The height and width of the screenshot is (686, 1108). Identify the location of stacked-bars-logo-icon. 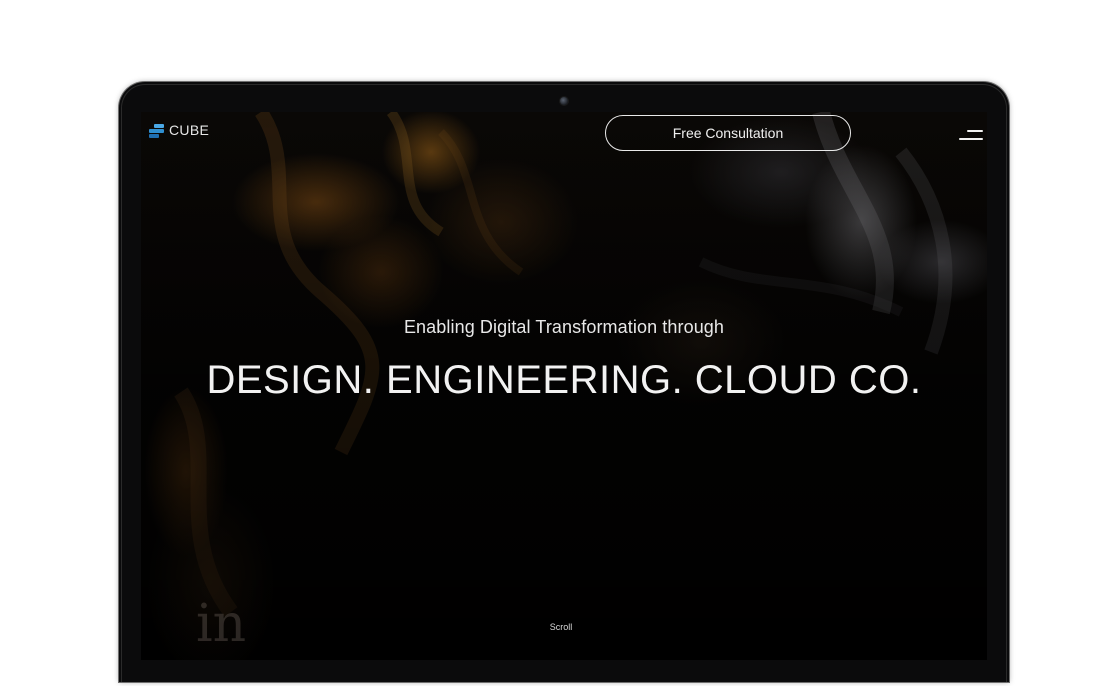
(156, 130).